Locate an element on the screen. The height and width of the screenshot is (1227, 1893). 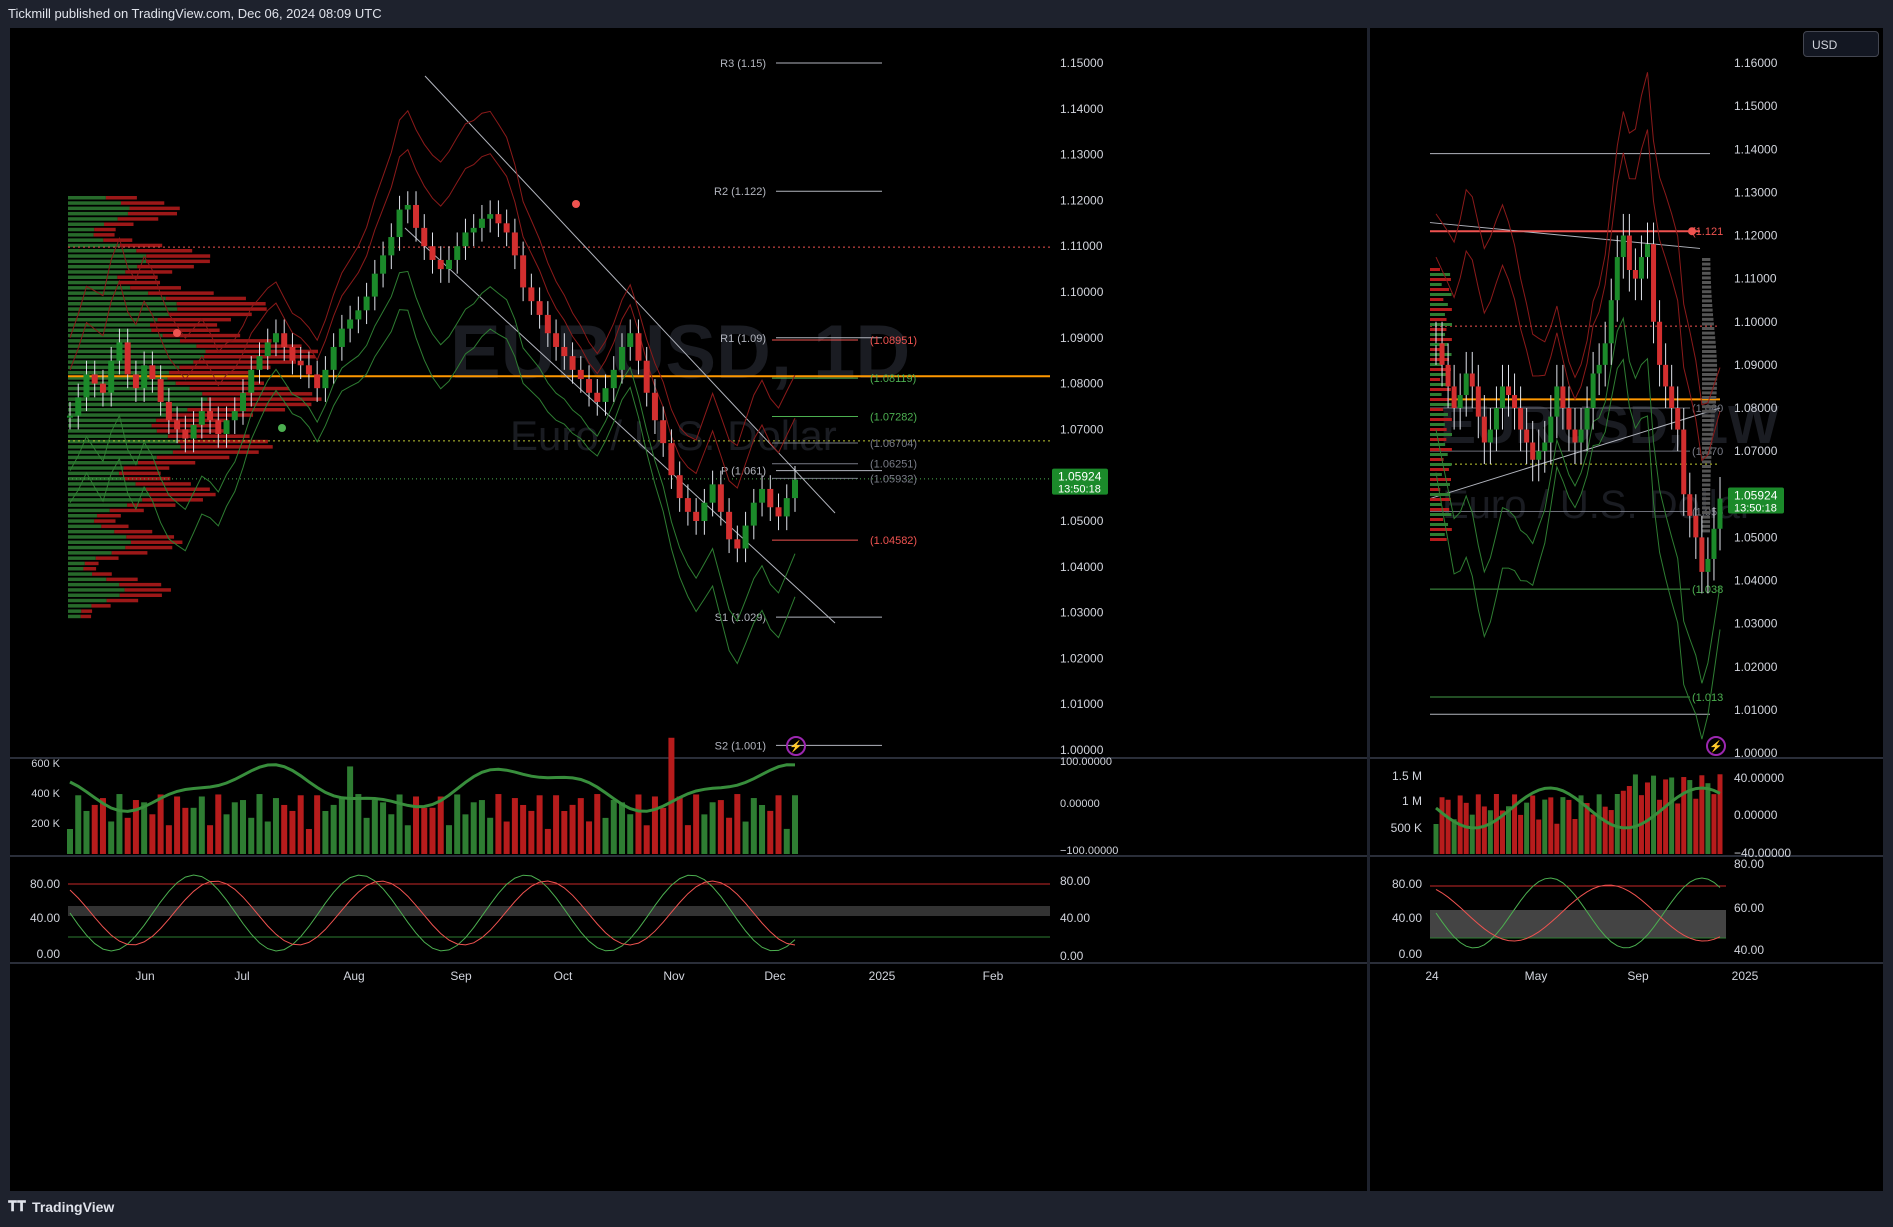
footer-brand: 𝐓𝐓 TradingView is located at coordinates (61, 1207).